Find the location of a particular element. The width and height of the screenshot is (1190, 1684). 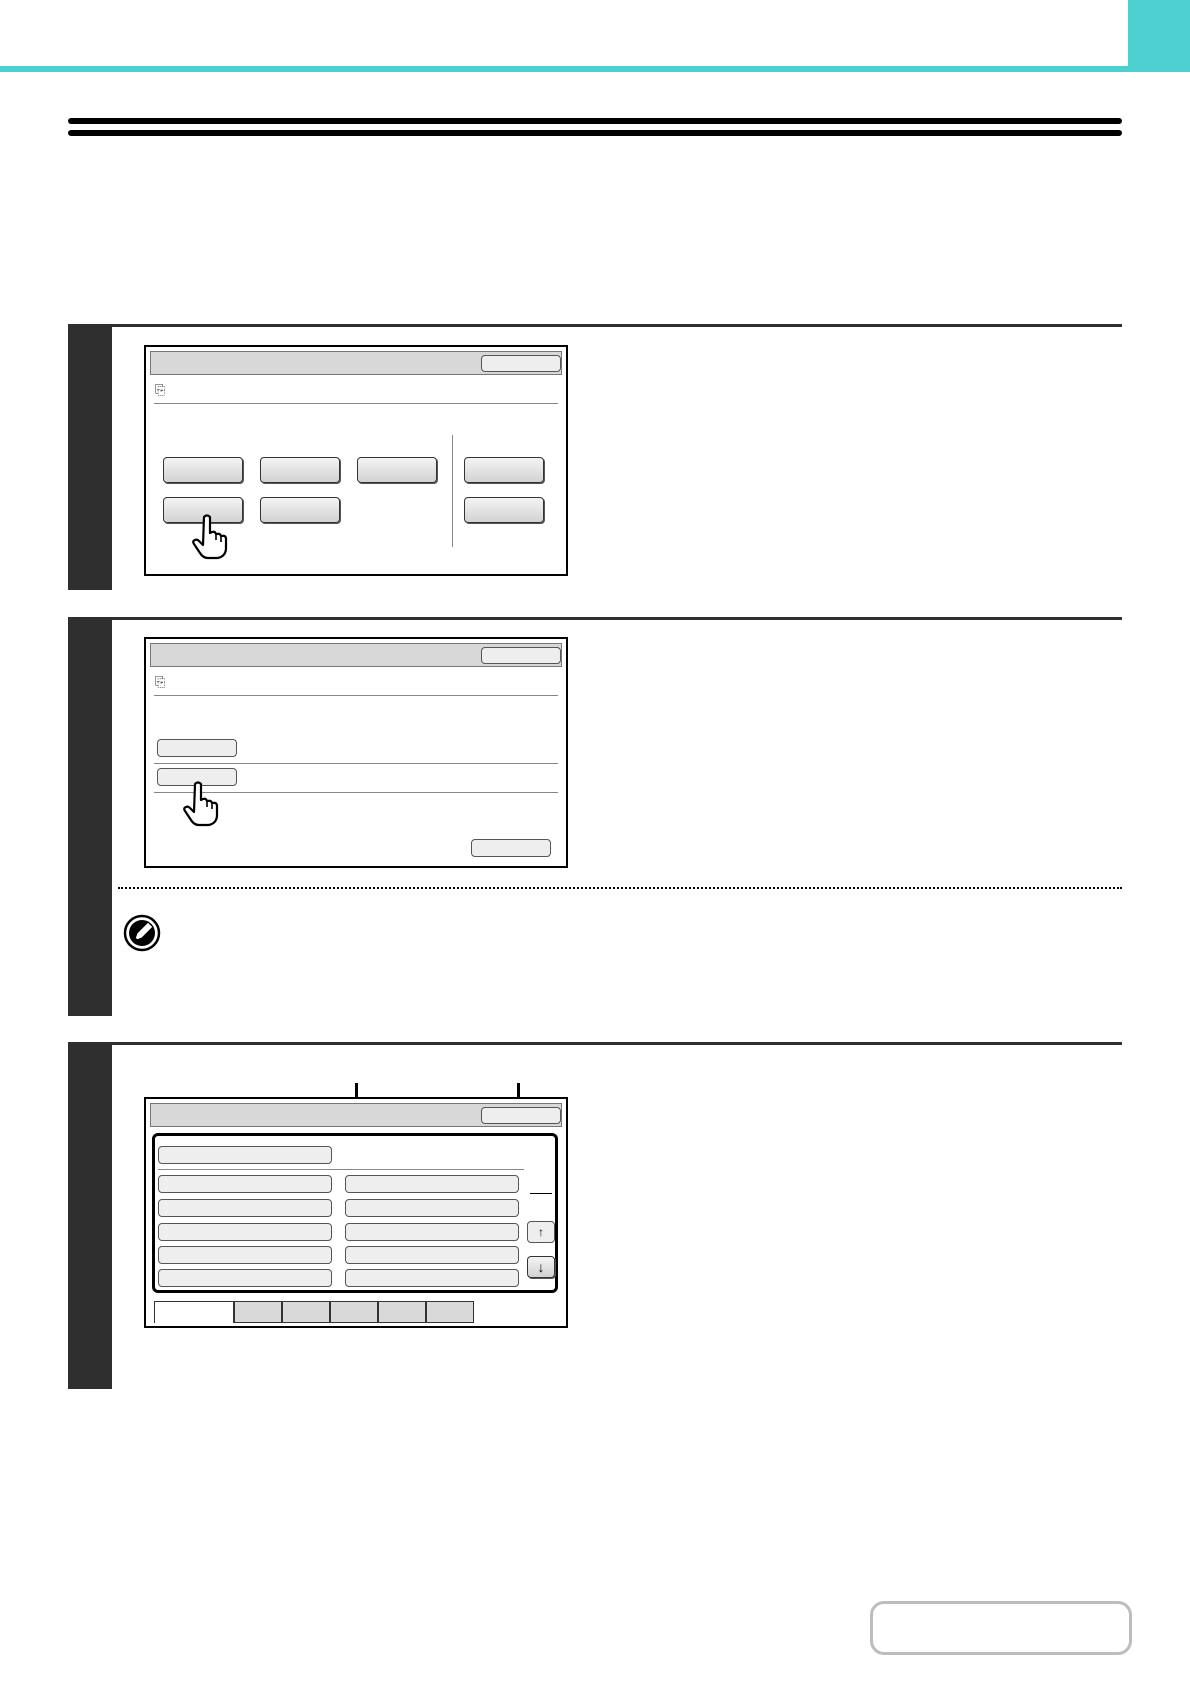

step-2-top-rule is located at coordinates (595, 618).